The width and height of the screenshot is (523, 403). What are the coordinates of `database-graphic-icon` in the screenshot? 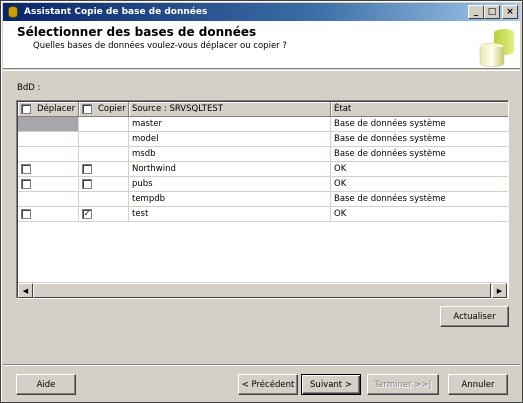 It's located at (496, 48).